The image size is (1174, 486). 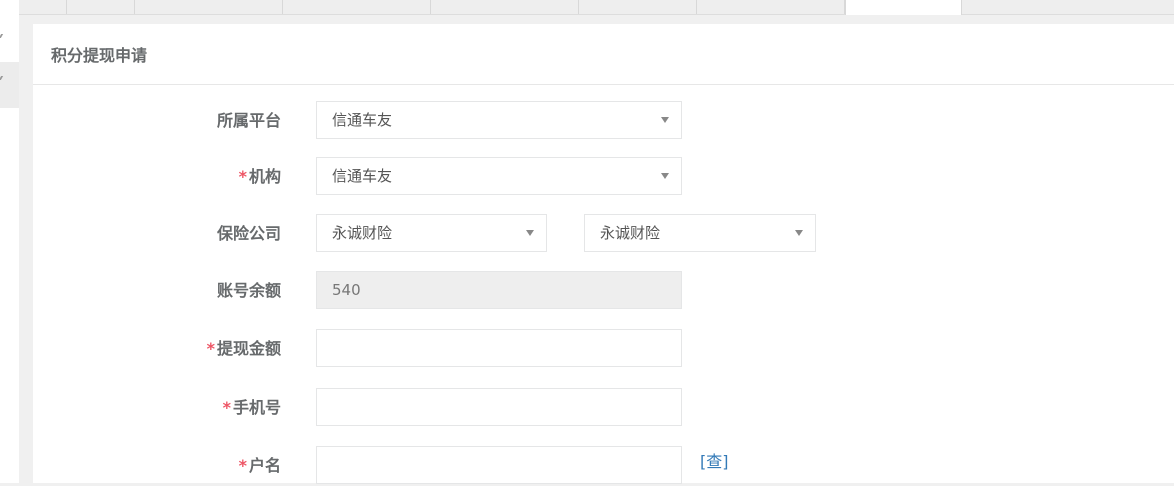 I want to click on account-name-row: * 户名, so click(x=157, y=466).